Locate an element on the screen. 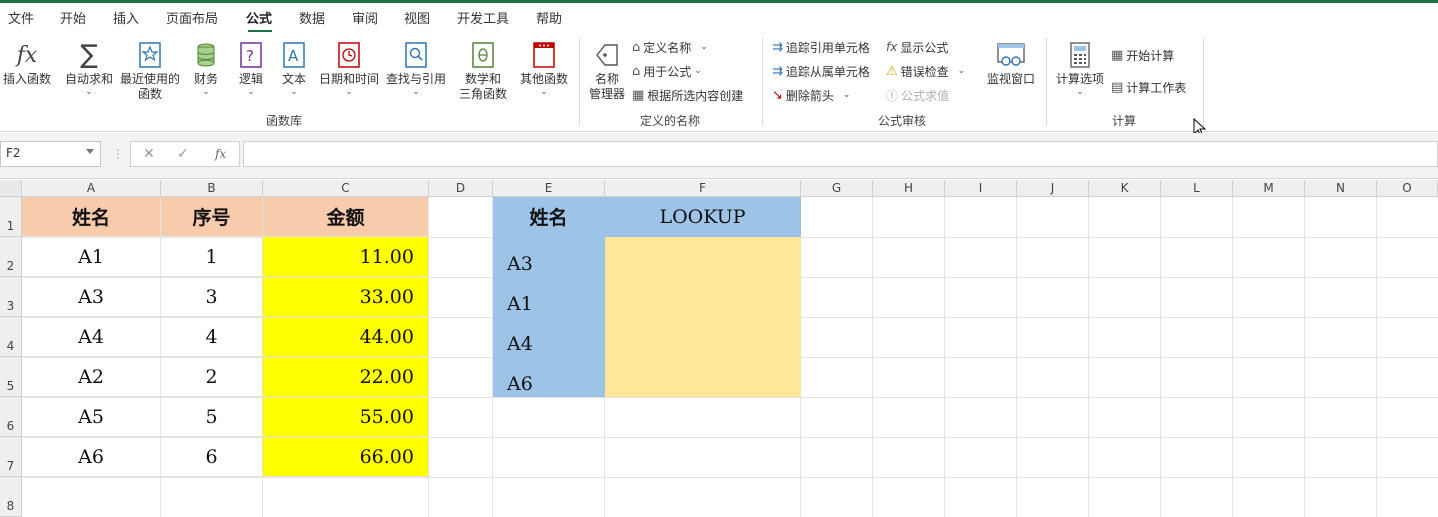 This screenshot has width=1438, height=517. cell-c5: 22.00 is located at coordinates (346, 377).